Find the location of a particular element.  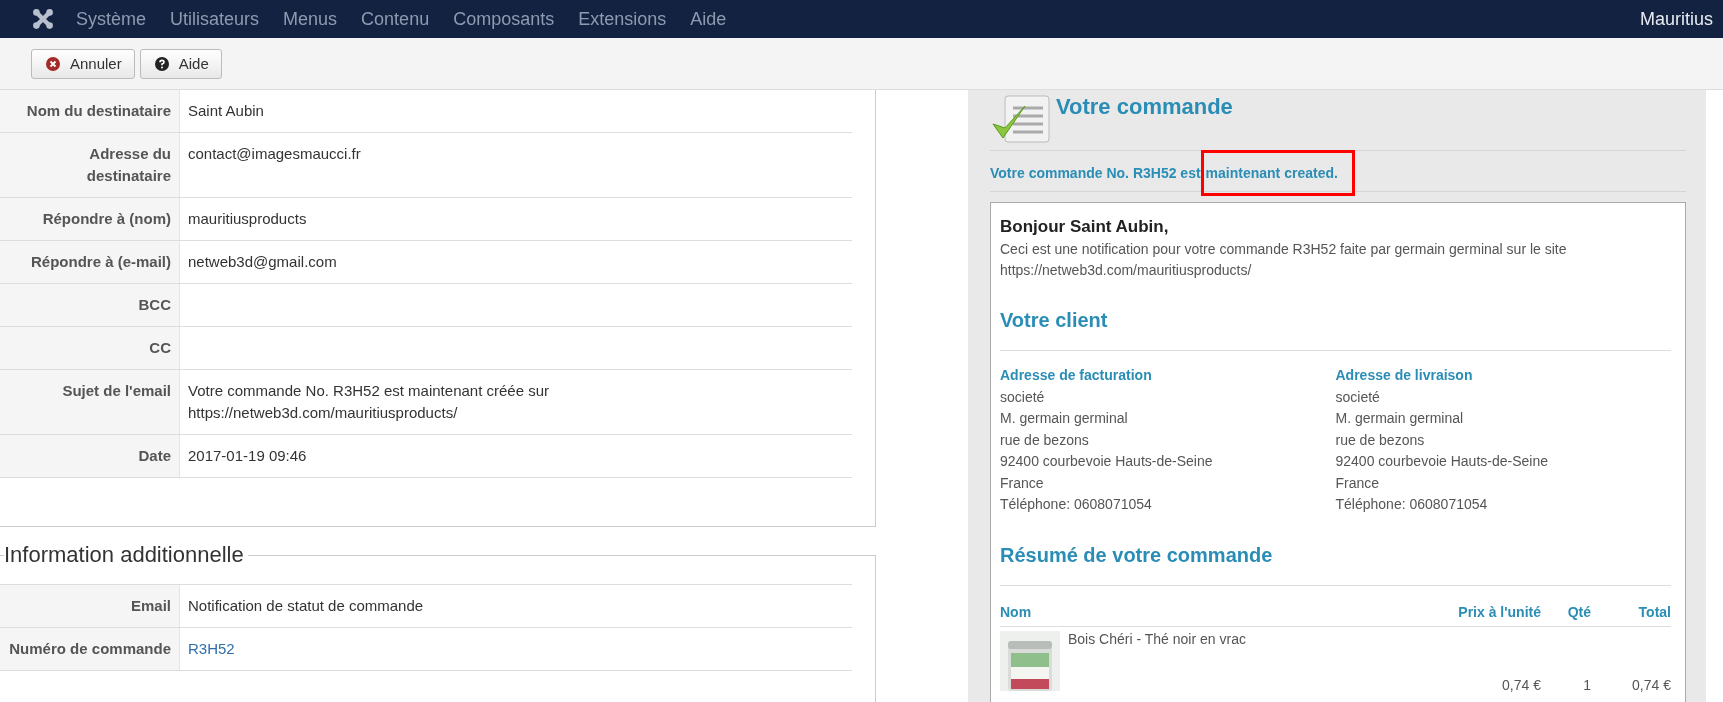

menu-item: Aide is located at coordinates (708, 19).